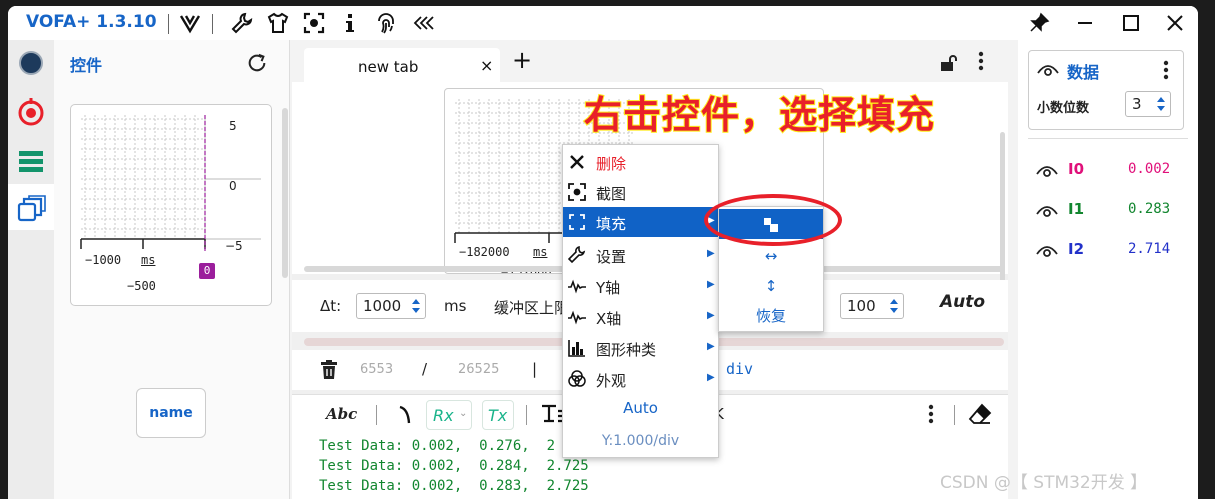 This screenshot has width=1215, height=499. Describe the element at coordinates (1076, 169) in the screenshot. I see `channel-name: I0` at that location.